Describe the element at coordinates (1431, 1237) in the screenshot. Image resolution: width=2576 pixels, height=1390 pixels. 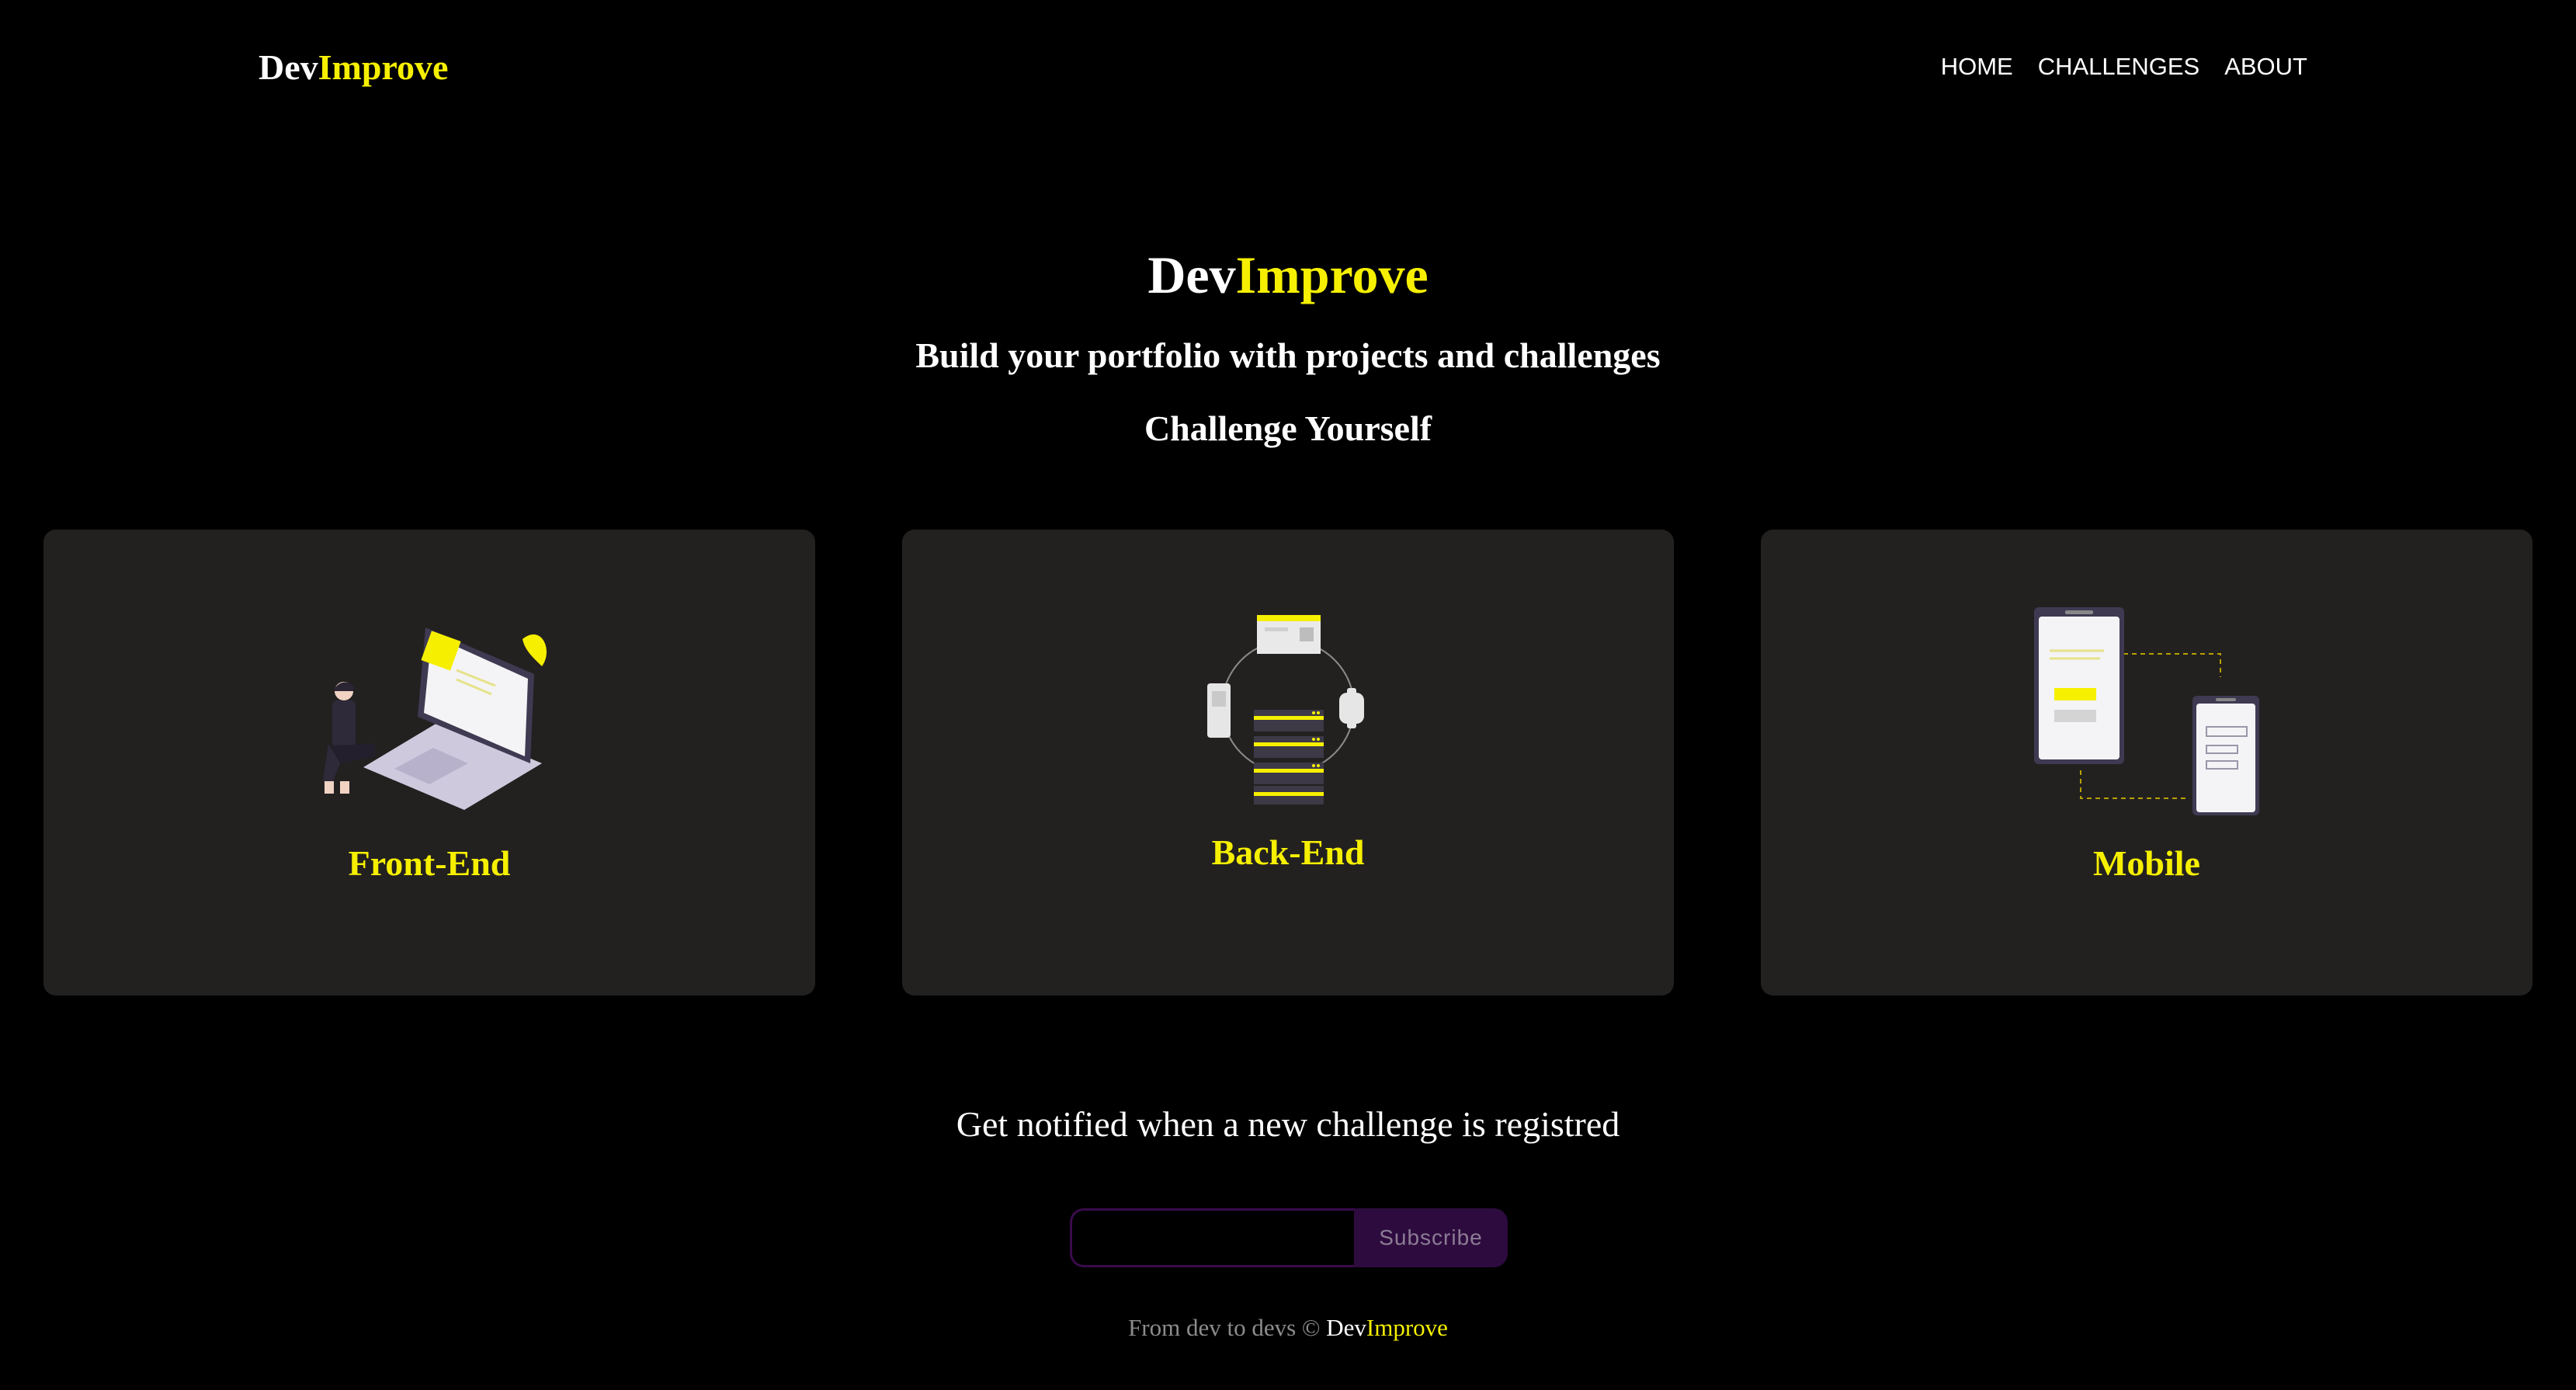
I see `subscribe-button: Subscribe` at that location.